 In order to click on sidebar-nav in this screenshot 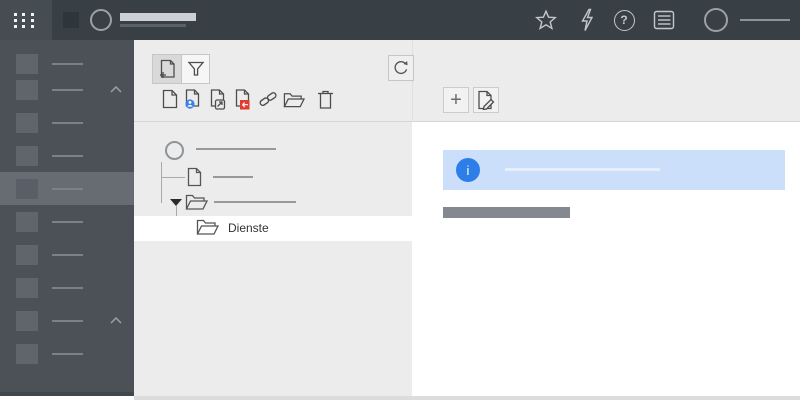, I will do `click(67, 218)`.